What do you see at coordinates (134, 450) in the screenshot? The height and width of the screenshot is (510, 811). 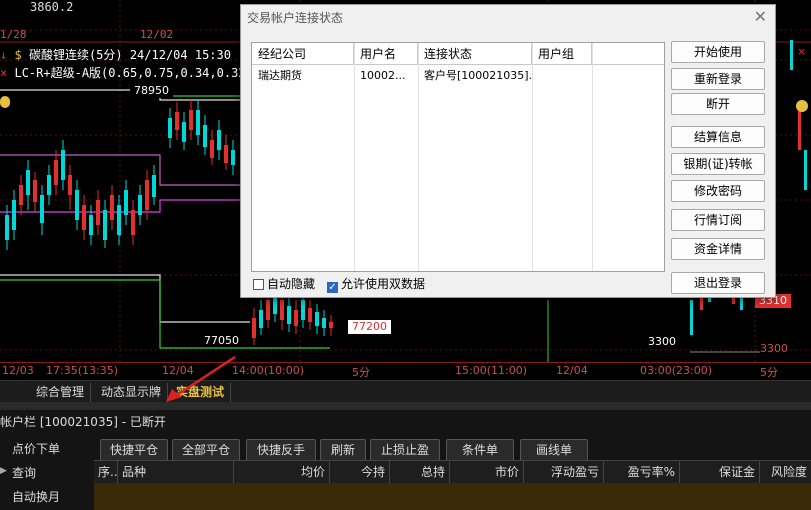 I see `quick-close-button: 快捷平仓` at bounding box center [134, 450].